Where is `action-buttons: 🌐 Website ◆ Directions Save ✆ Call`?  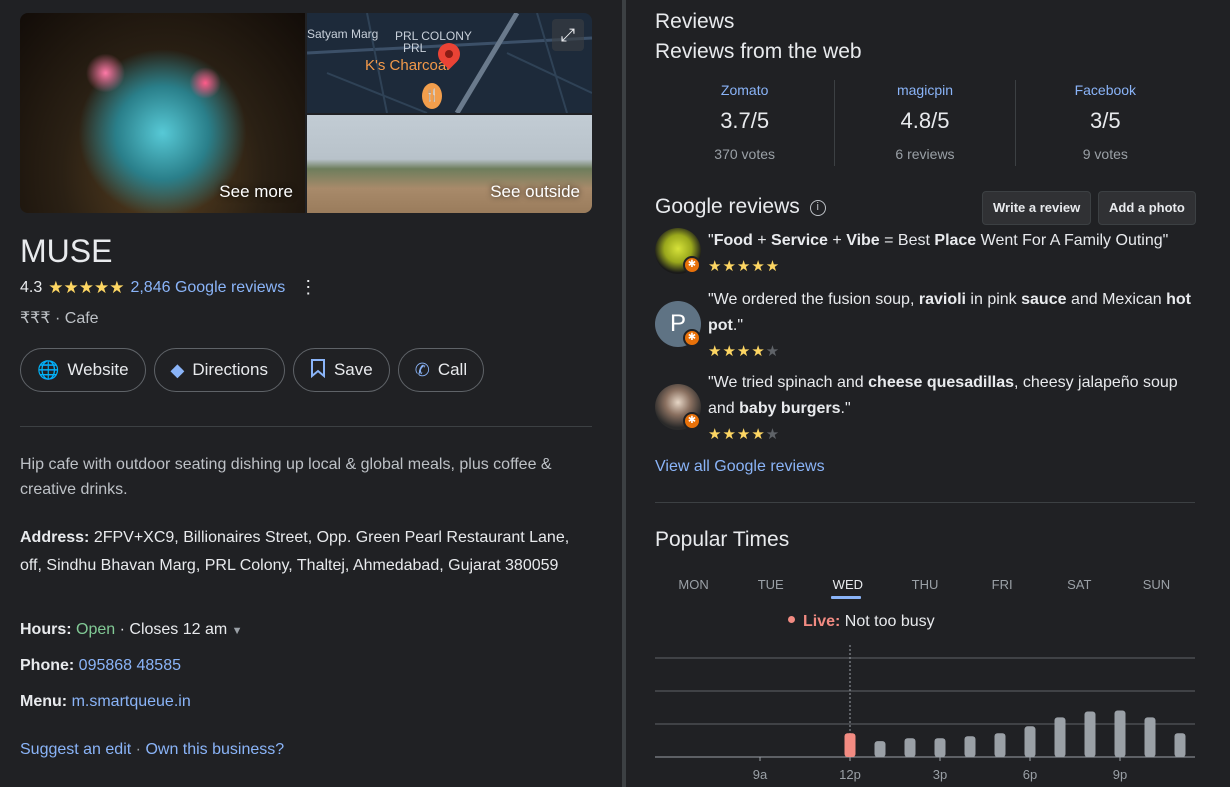
action-buttons: 🌐 Website ◆ Directions Save ✆ Call is located at coordinates (252, 370).